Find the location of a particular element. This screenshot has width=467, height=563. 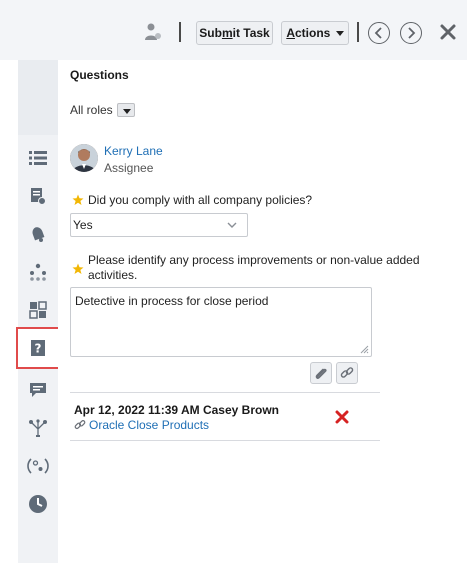

attach-link-button is located at coordinates (347, 373).